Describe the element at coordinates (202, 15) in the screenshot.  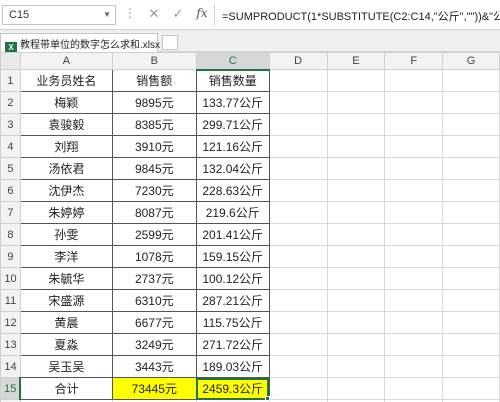
I see `insert-function-icon: fx` at that location.